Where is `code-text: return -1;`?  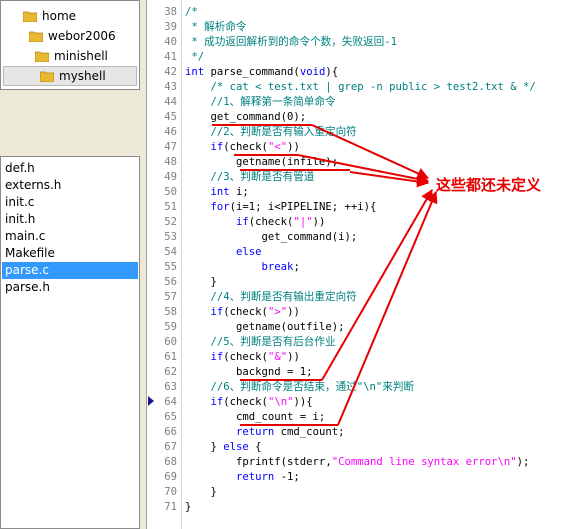 code-text: return -1; is located at coordinates (242, 477).